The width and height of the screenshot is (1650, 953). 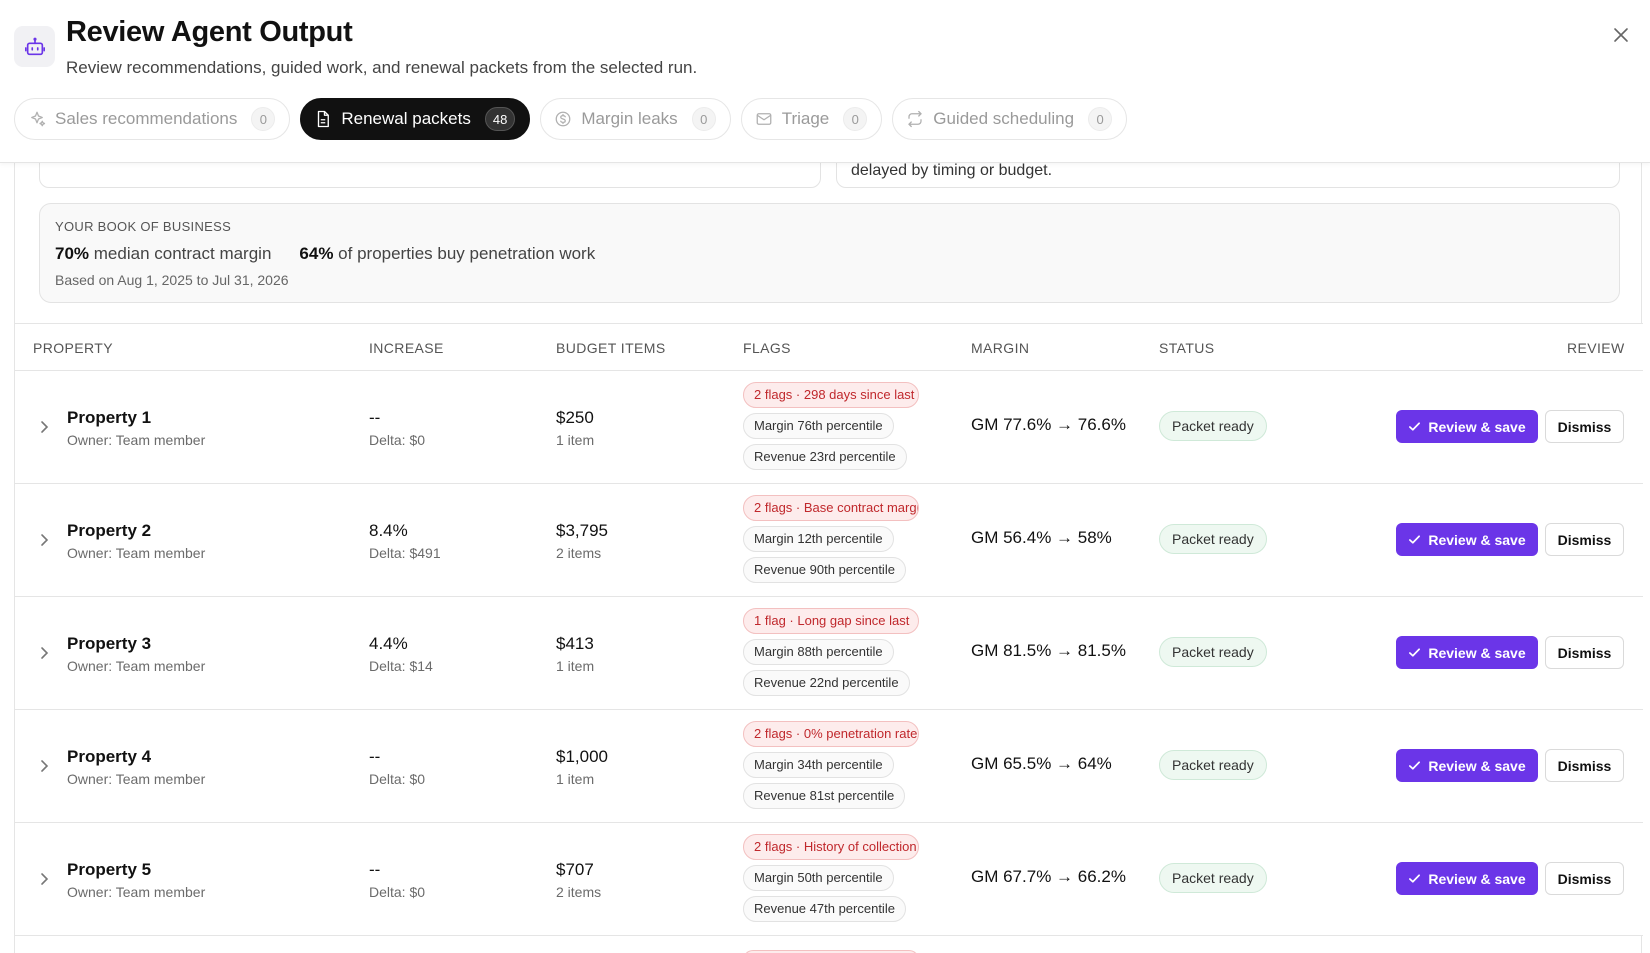 I want to click on budget-value: $707, so click(x=575, y=869).